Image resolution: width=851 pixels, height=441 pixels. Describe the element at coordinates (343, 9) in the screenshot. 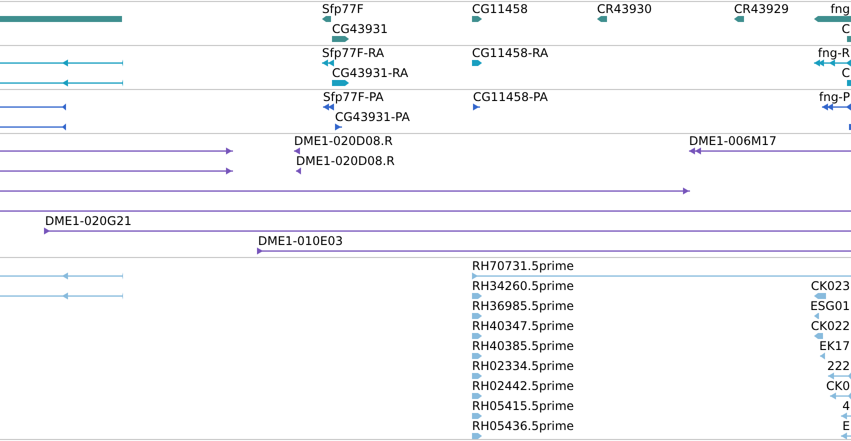

I see `feature-label: Sfp77F` at that location.